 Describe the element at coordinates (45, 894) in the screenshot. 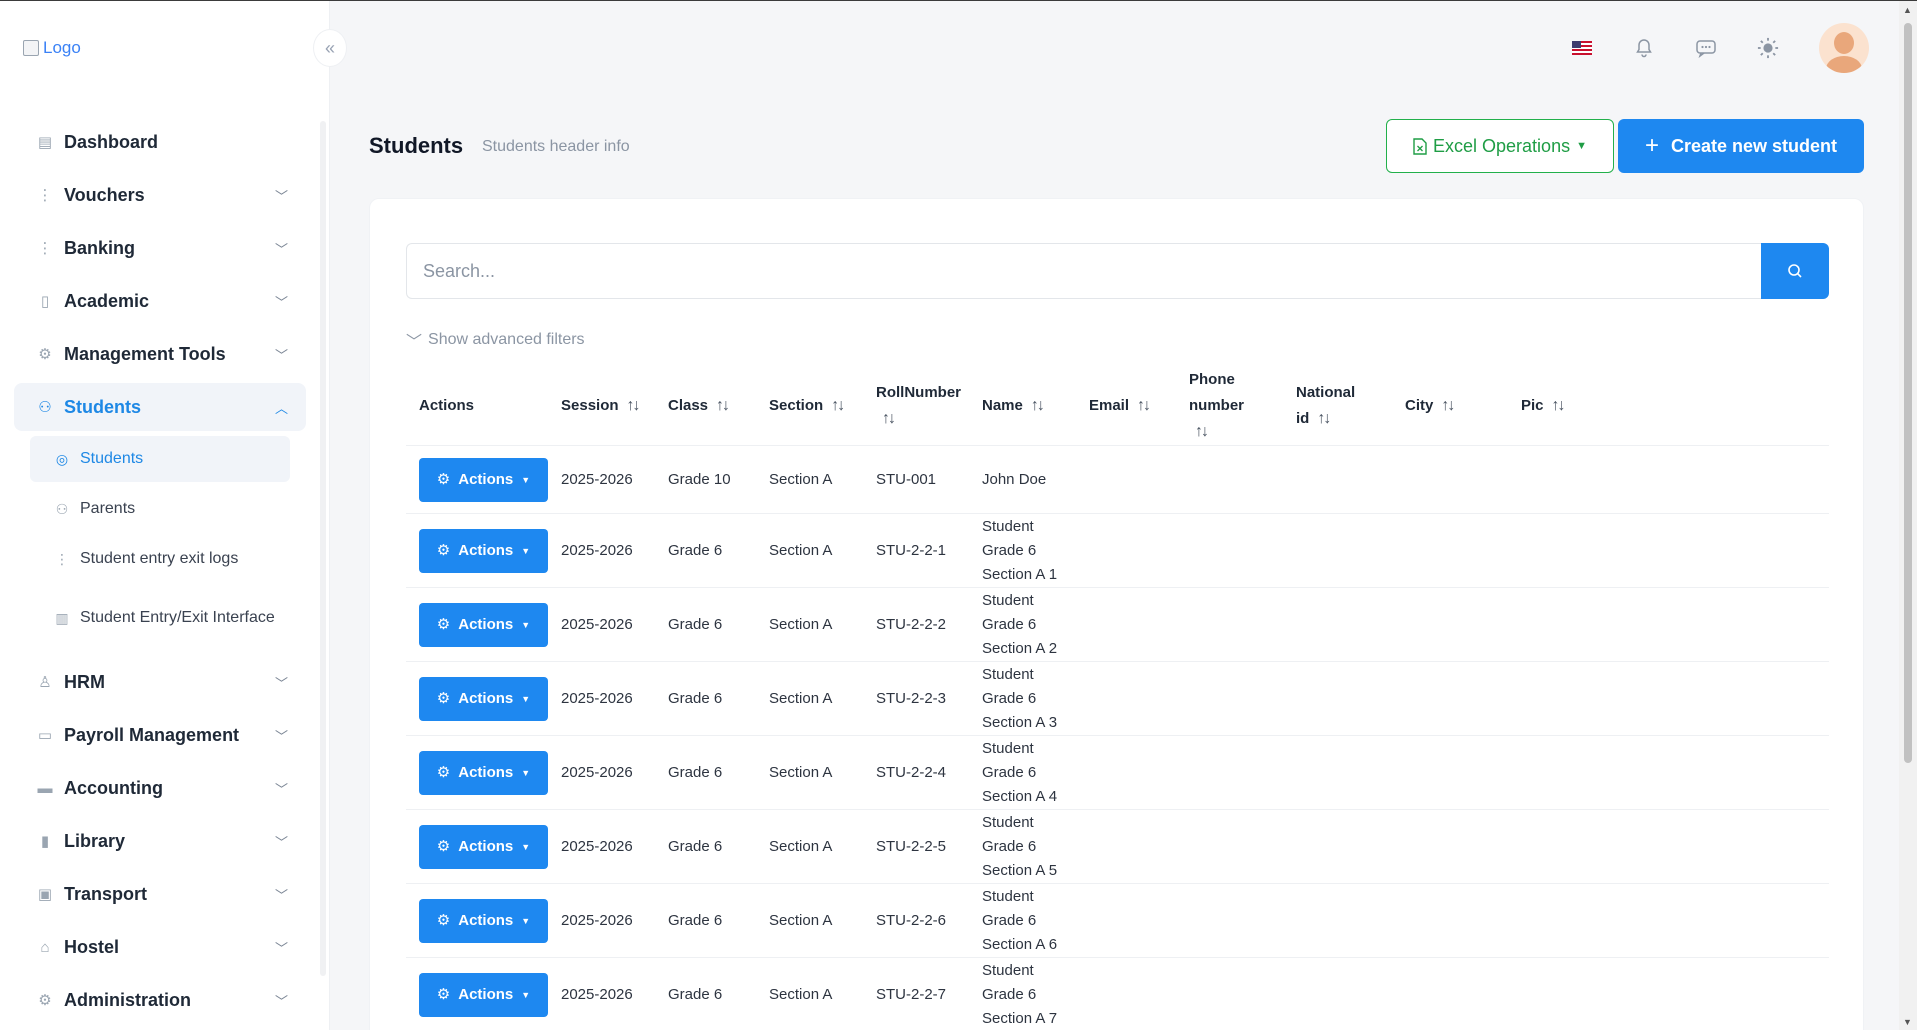

I see `bus-icon: ▣` at that location.